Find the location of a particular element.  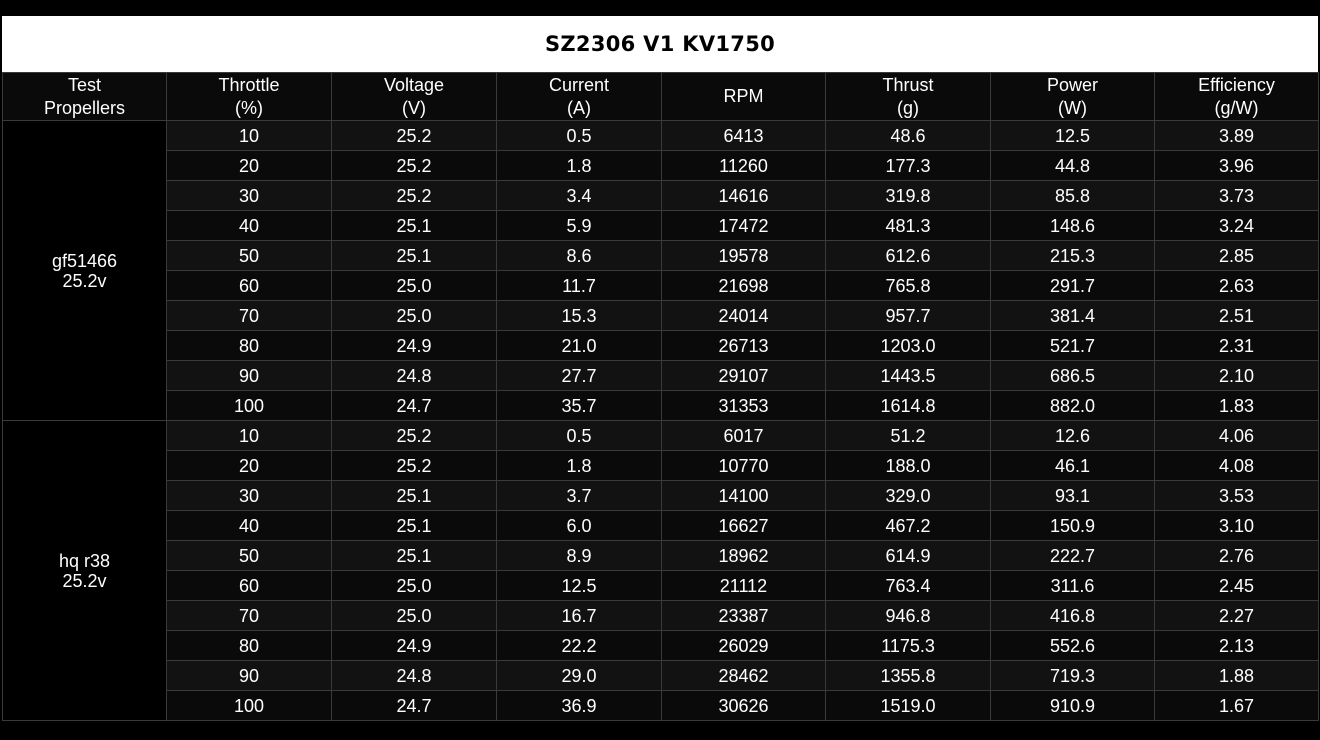

table-cell: 1443.5 is located at coordinates (908, 375).